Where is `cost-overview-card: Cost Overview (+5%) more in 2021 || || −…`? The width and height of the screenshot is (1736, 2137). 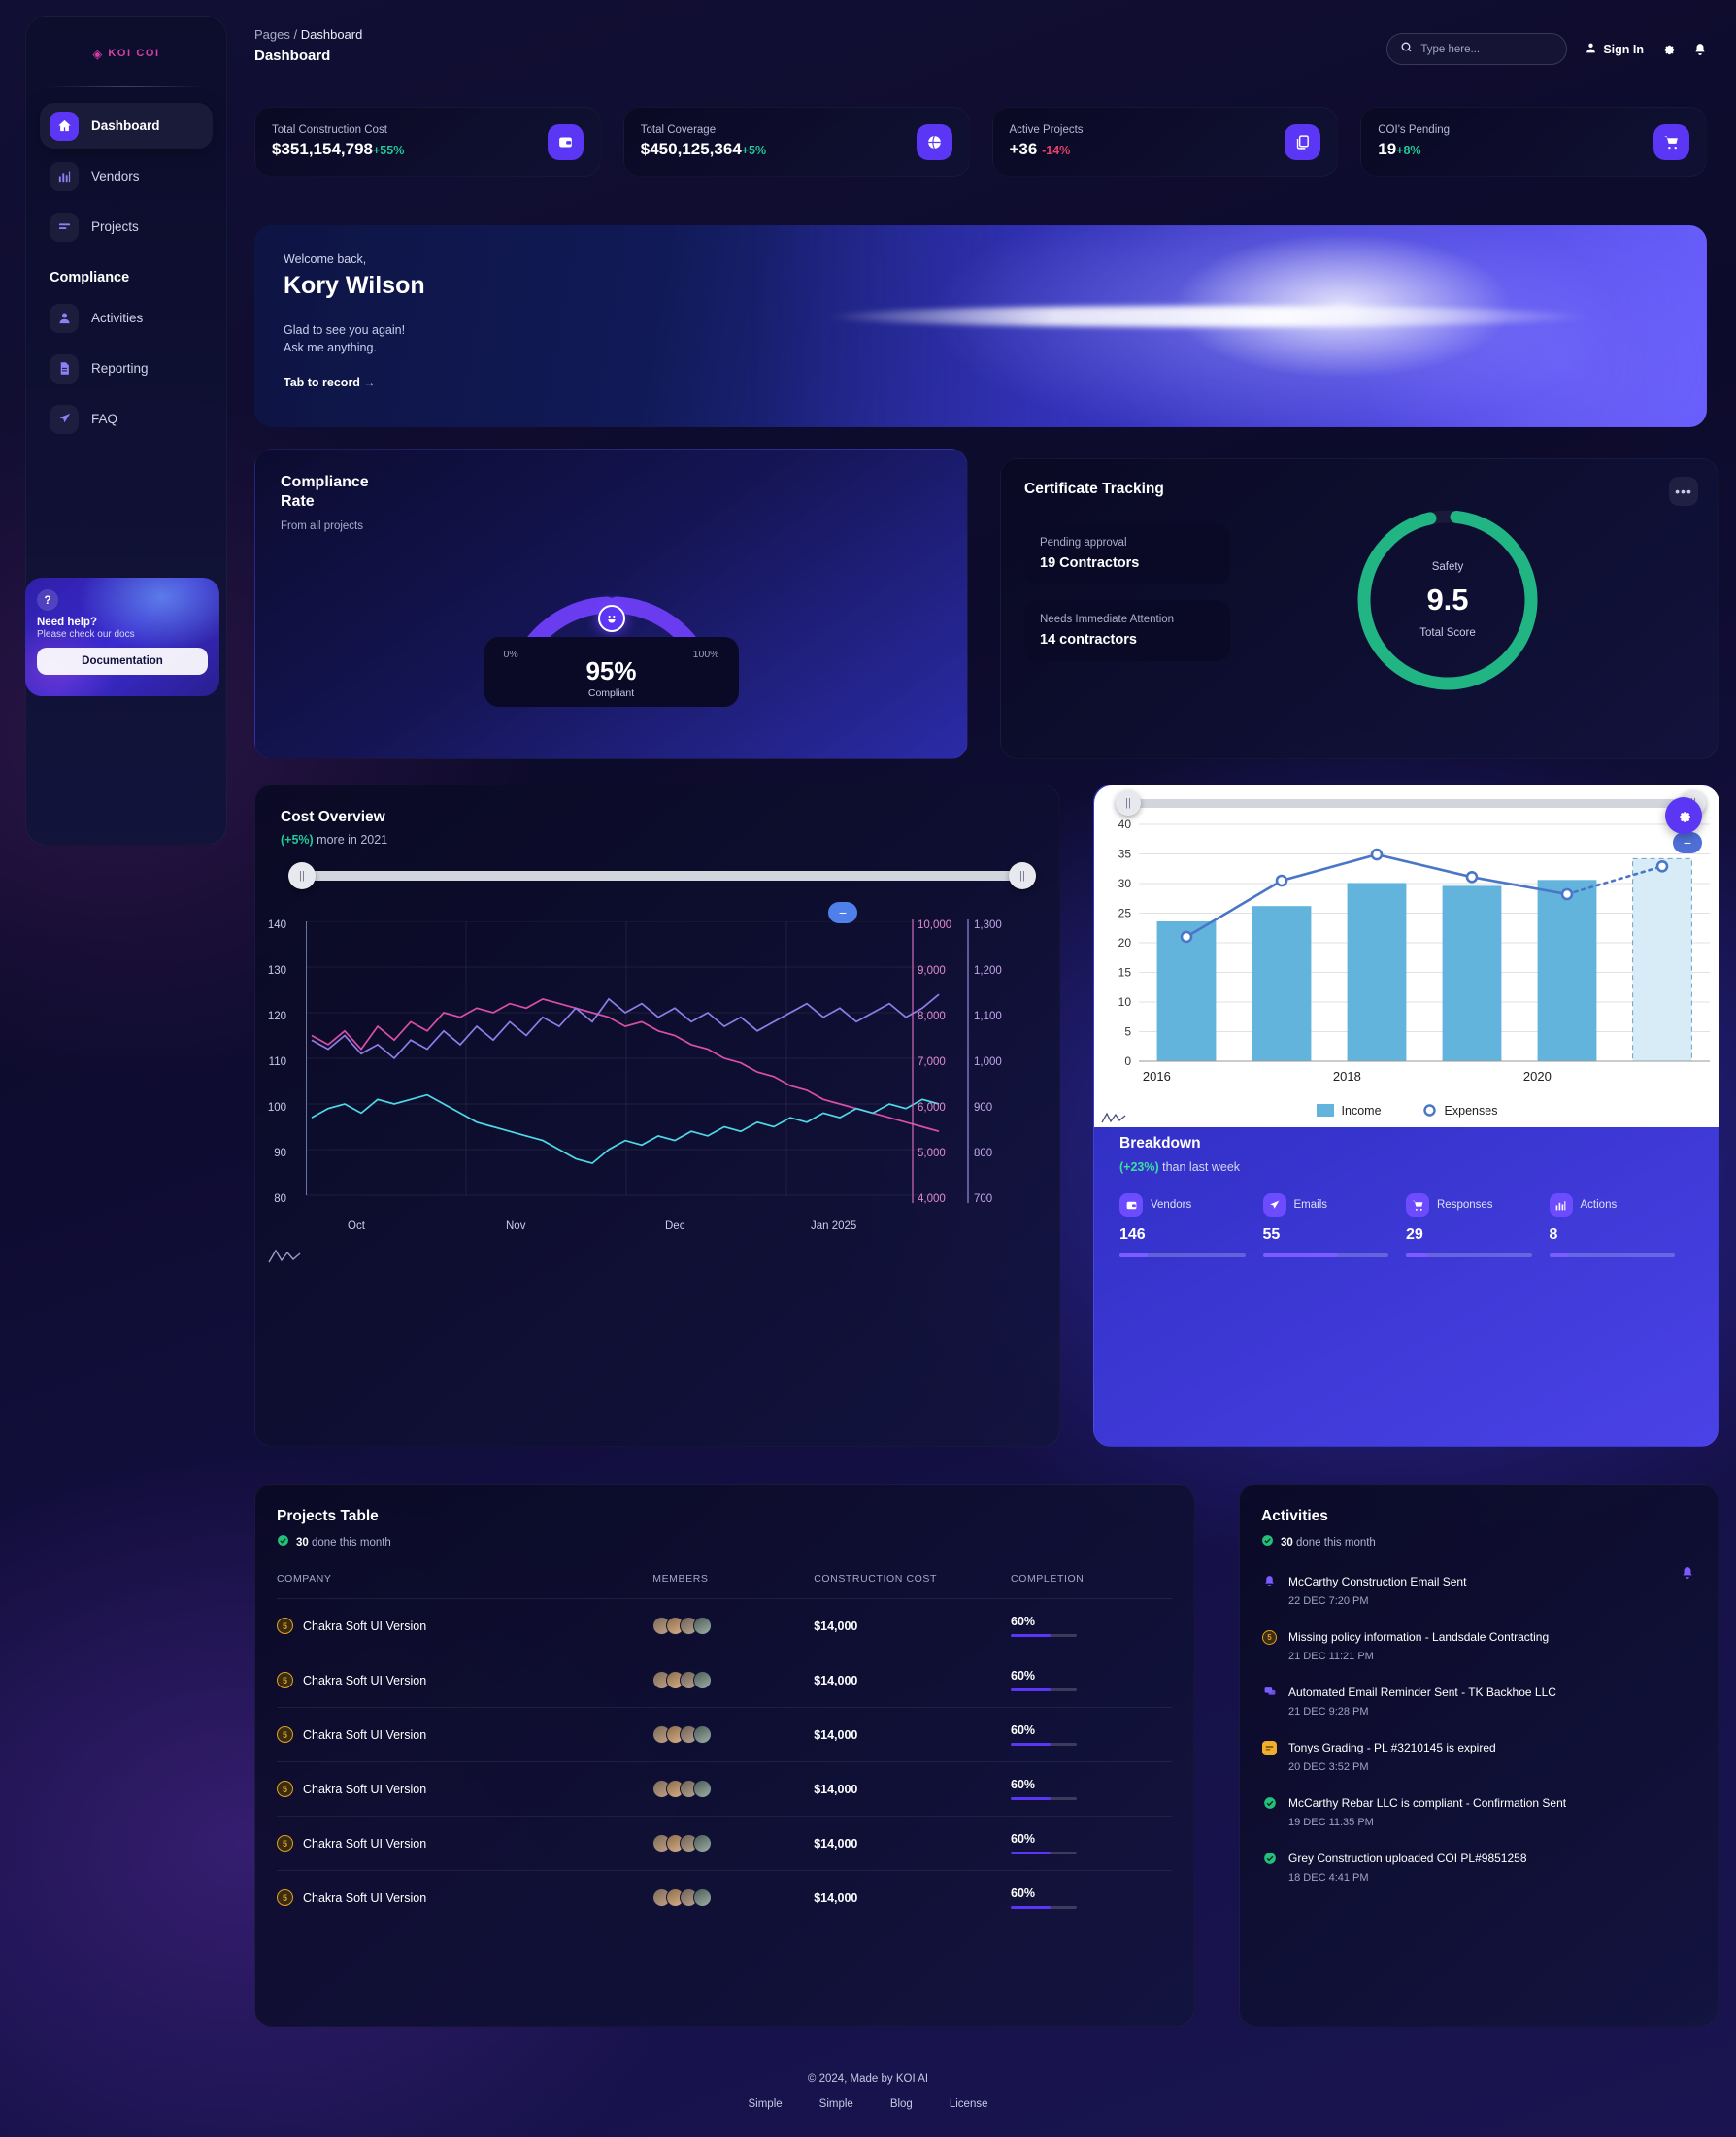
cost-overview-card: Cost Overview (+5%) more in 2021 || || −… is located at coordinates (657, 1116).